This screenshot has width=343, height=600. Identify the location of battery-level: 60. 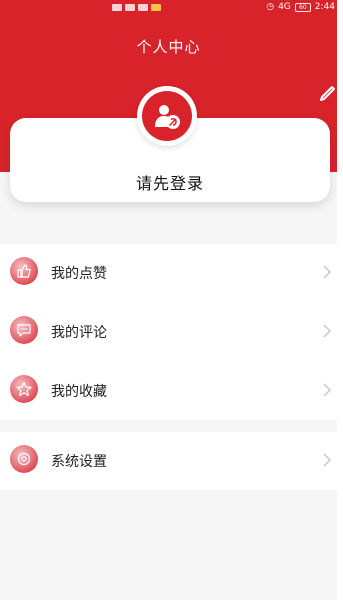
(302, 7).